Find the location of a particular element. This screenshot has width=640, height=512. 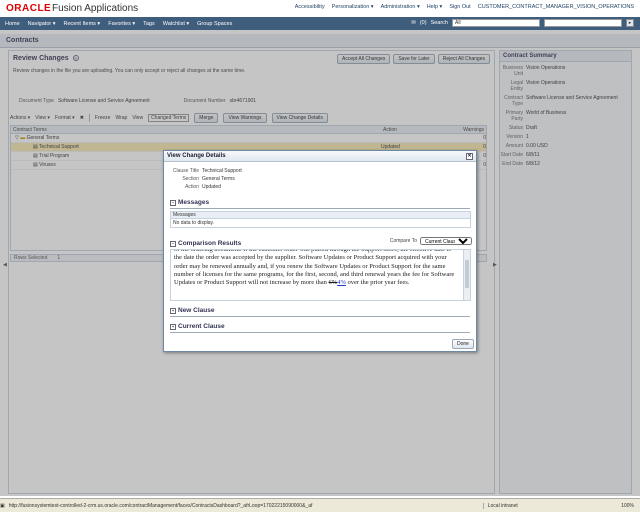

section-label: Section is located at coordinates (190, 179).